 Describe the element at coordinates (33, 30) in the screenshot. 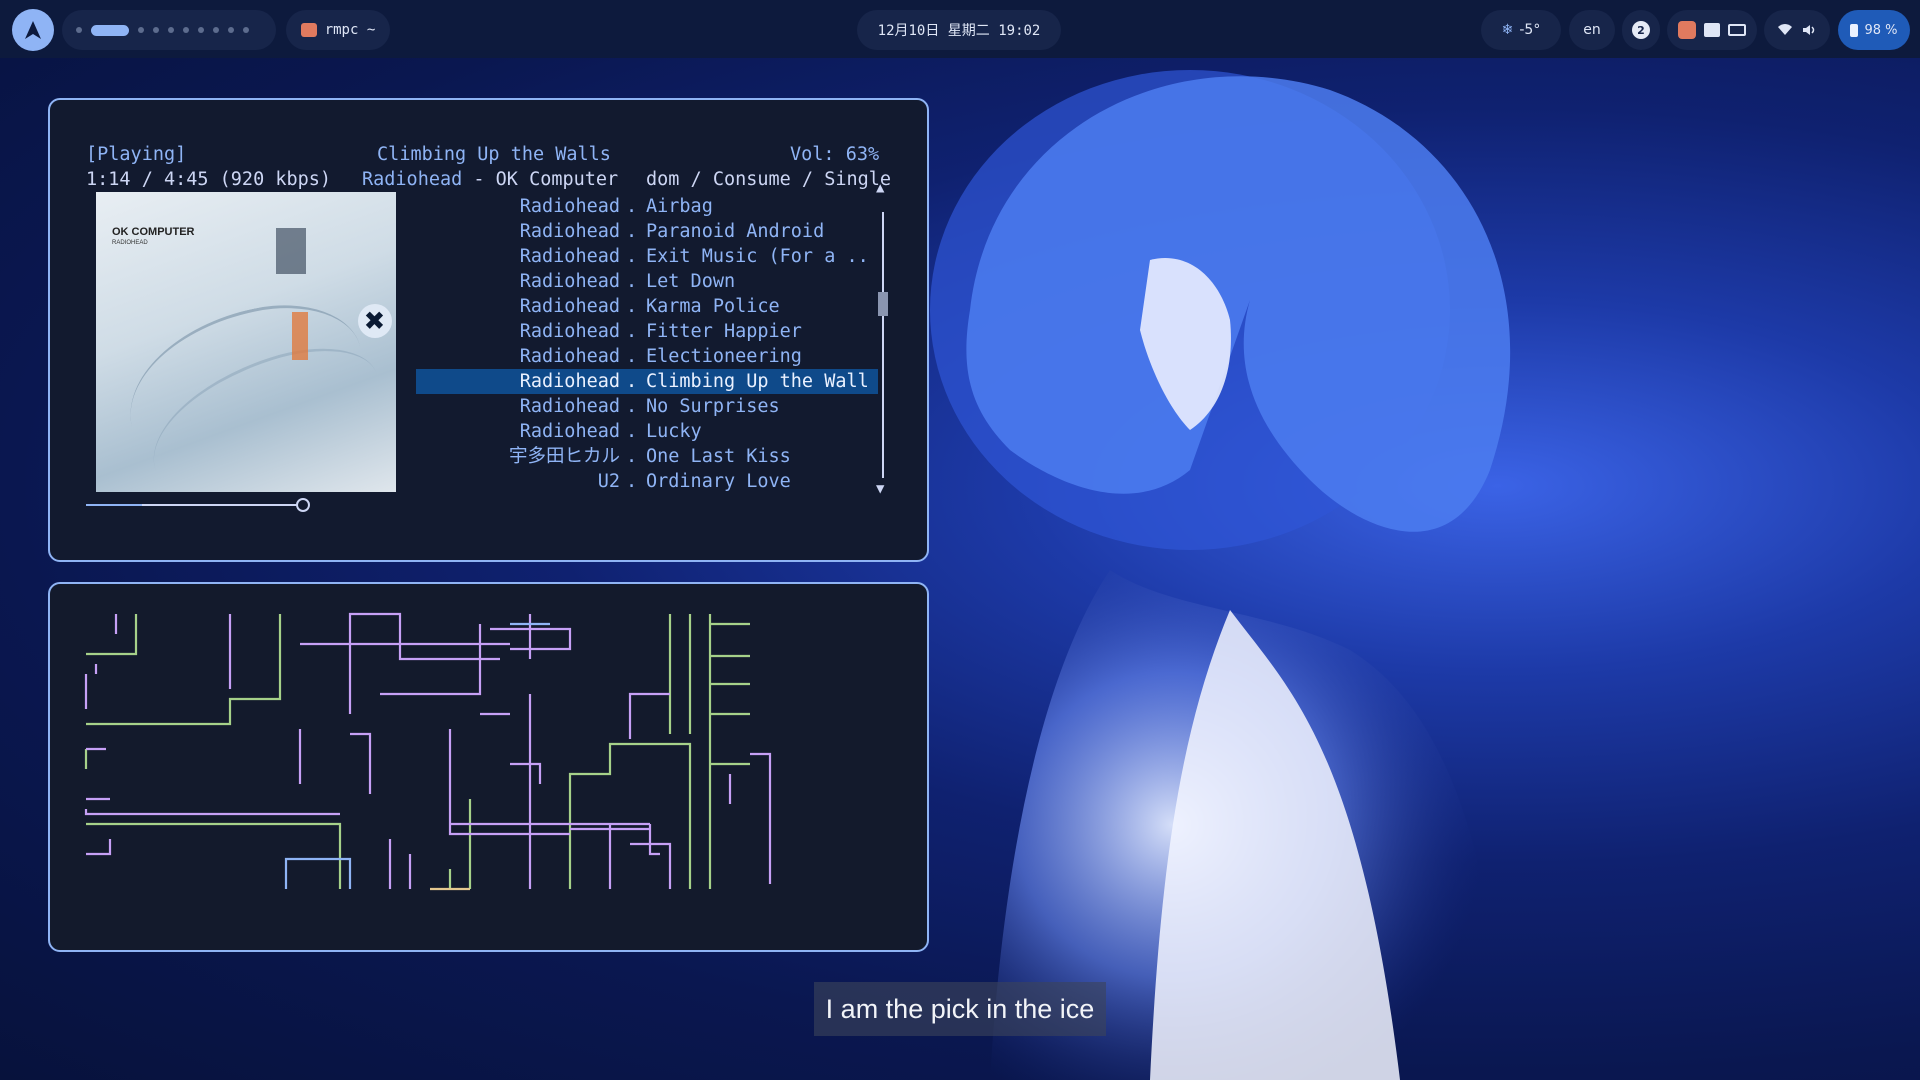

I see `launcher-button` at that location.